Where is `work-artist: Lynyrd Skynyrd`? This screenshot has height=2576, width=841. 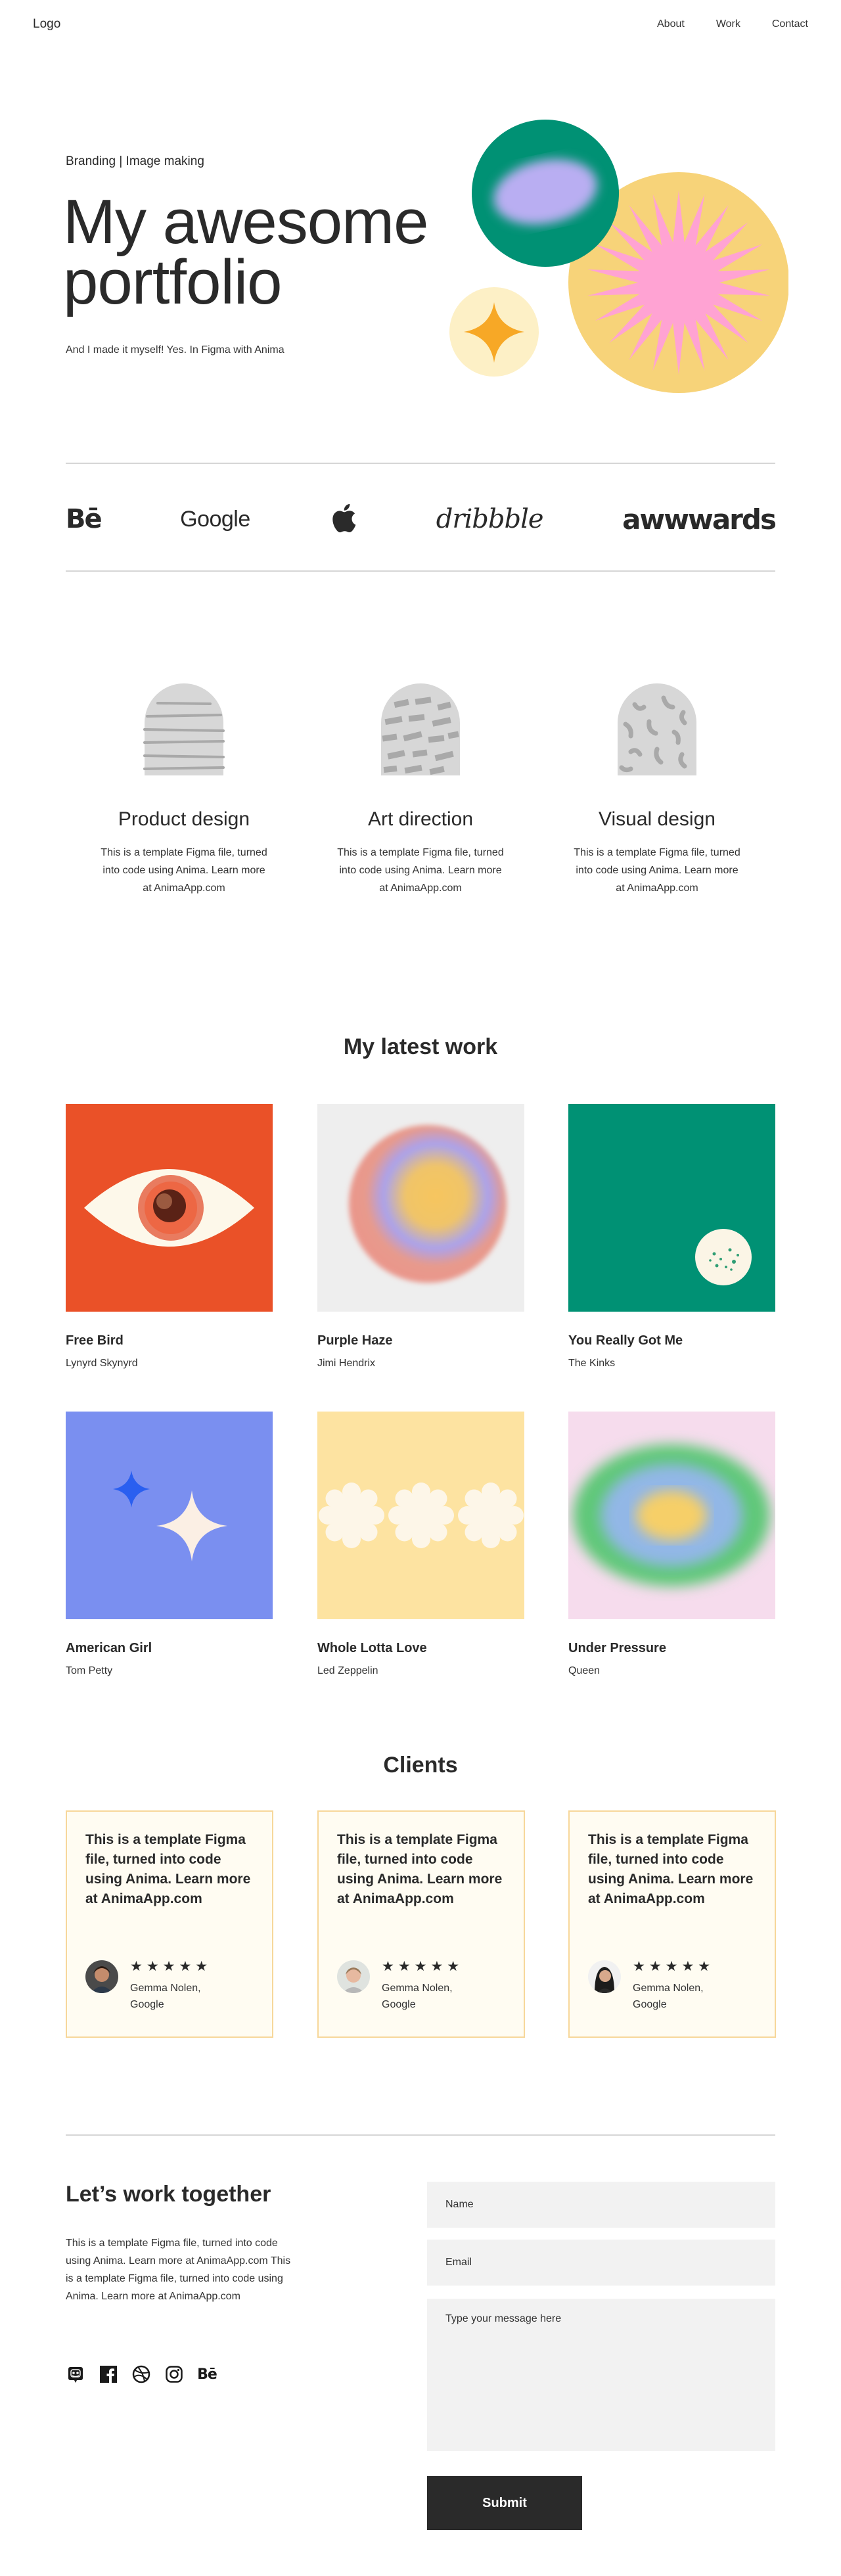 work-artist: Lynyrd Skynyrd is located at coordinates (102, 1363).